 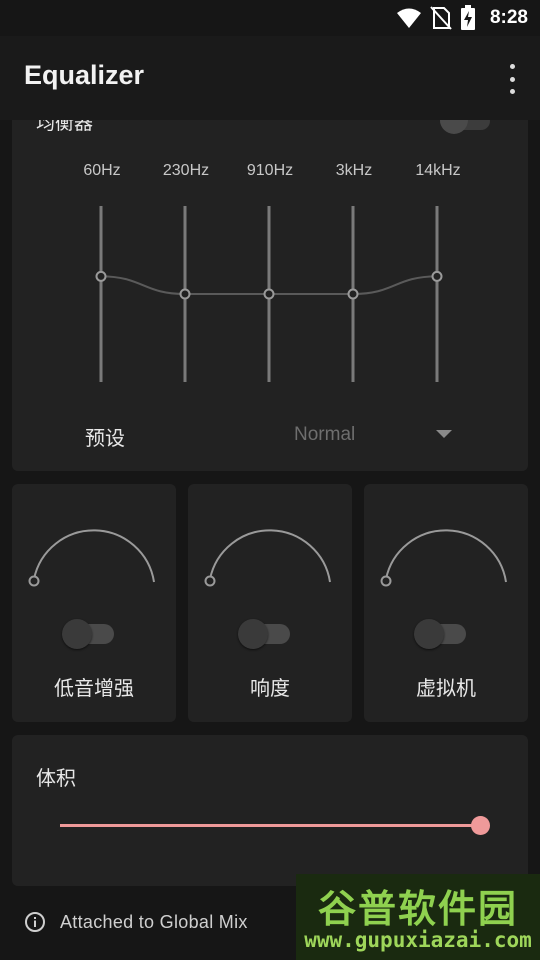 I want to click on bass-boost-toggle, so click(x=88, y=634).